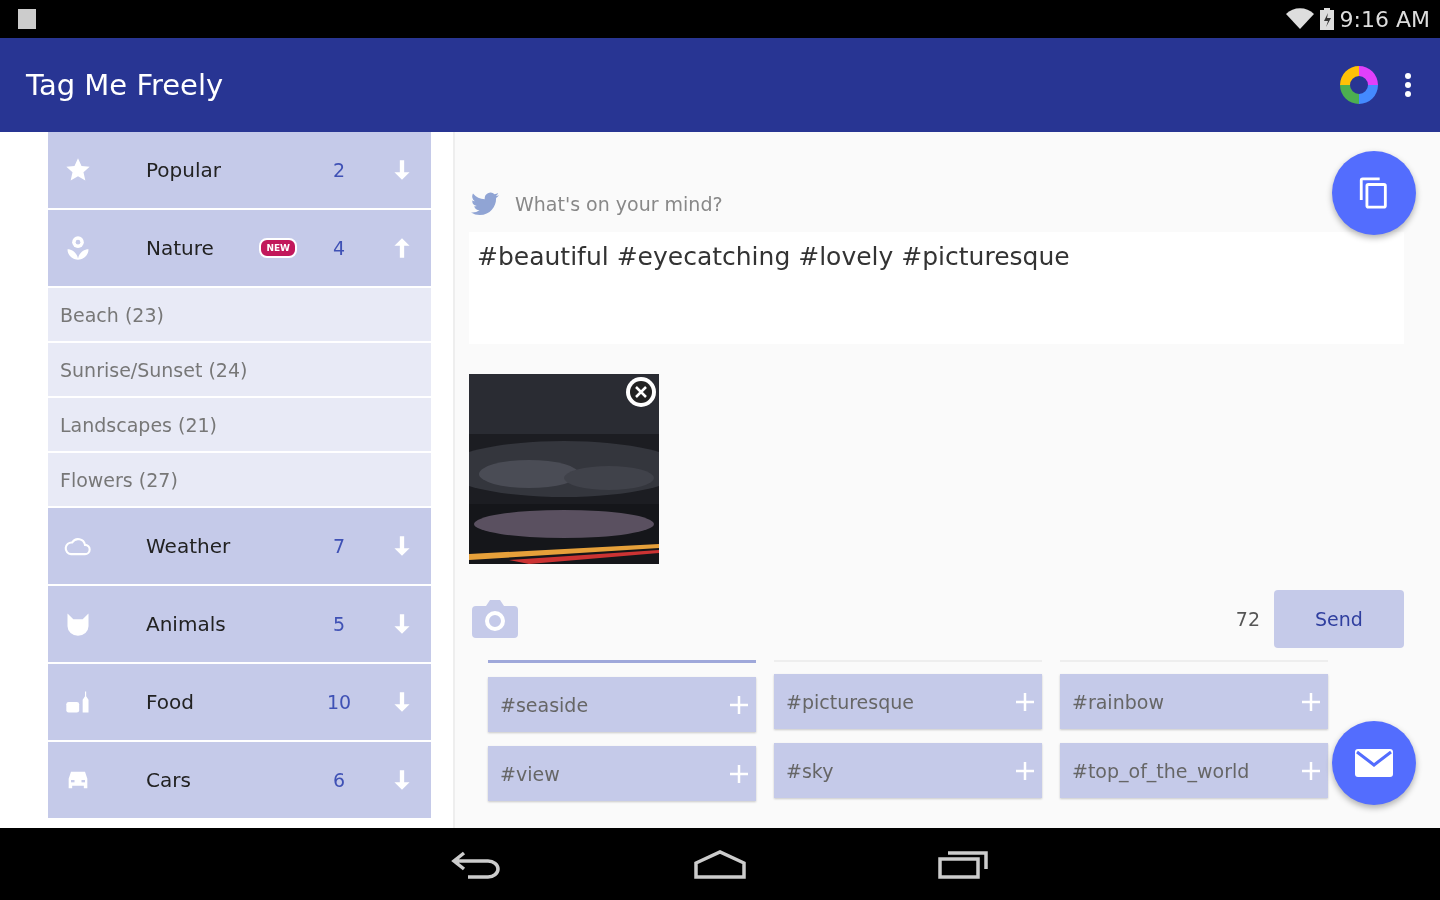 This screenshot has width=1440, height=900. Describe the element at coordinates (239, 479) in the screenshot. I see `subcategory-item: Flowers (27)` at that location.